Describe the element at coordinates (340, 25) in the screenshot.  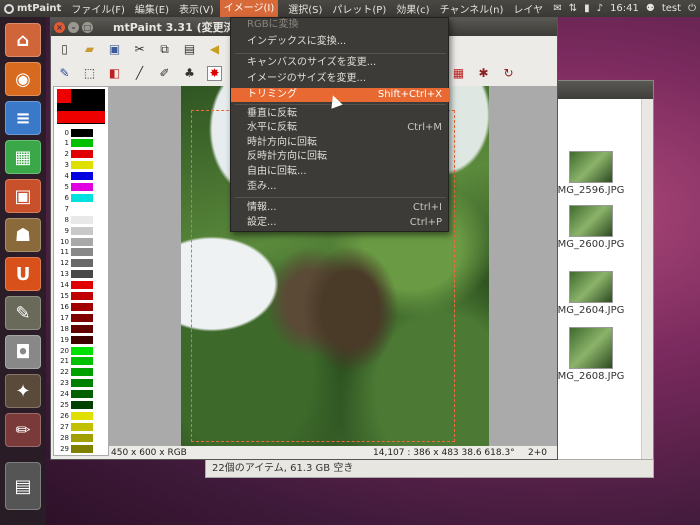
I see `menu-item-convert-rgb: RGBに変換` at that location.